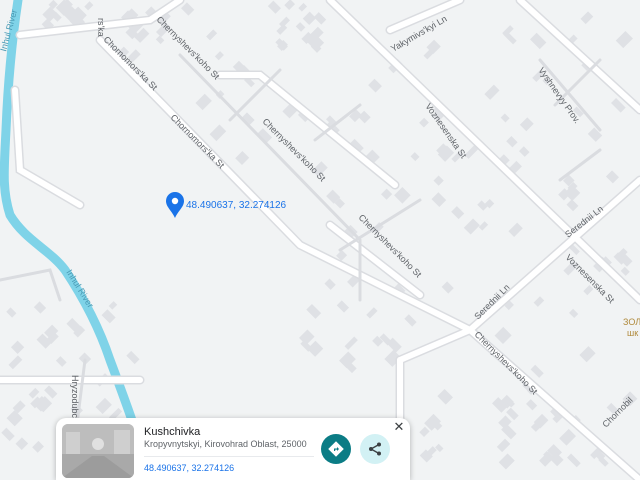  Describe the element at coordinates (225, 444) in the screenshot. I see `place-address: Kropyvnytskyi, Kirovohrad Oblast, 25000` at that location.